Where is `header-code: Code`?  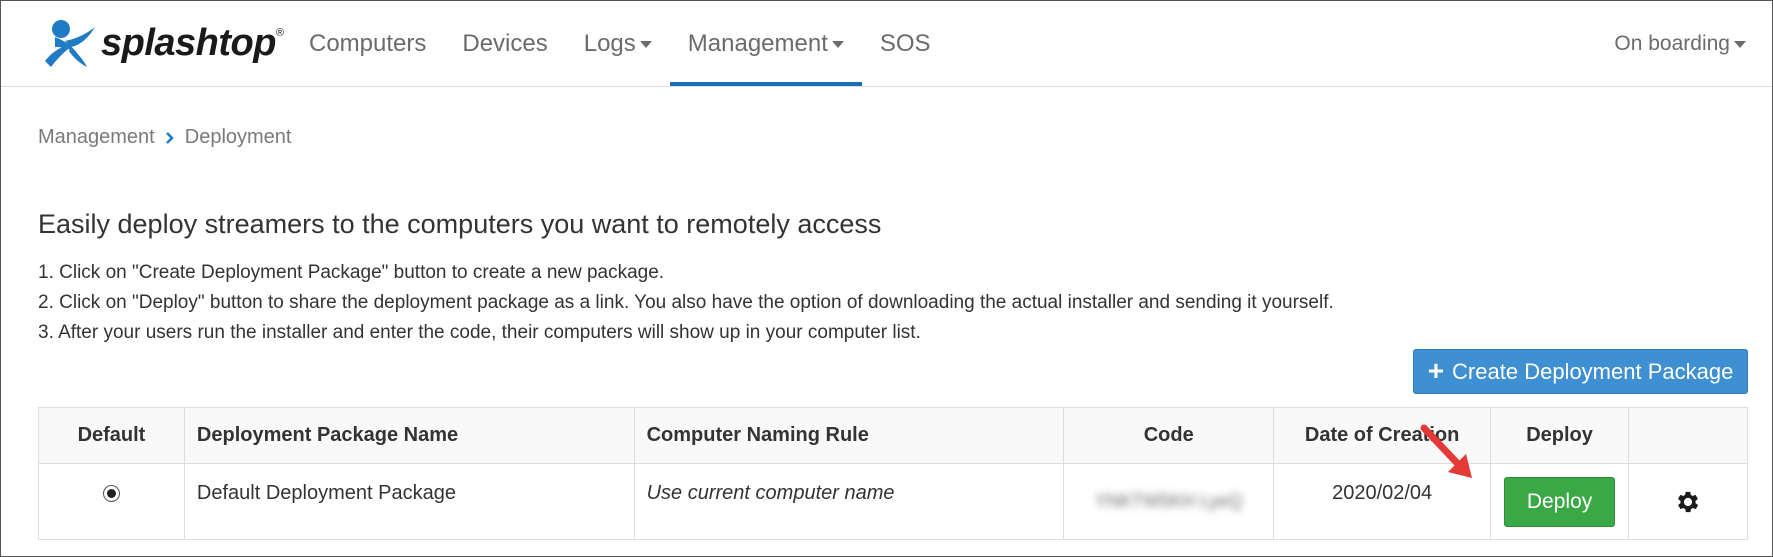
header-code: Code is located at coordinates (1169, 435).